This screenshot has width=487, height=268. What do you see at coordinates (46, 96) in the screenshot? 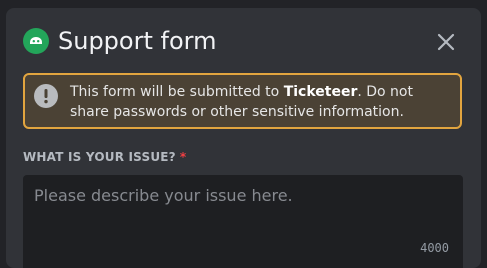
I see `exclamation-circle-icon` at bounding box center [46, 96].